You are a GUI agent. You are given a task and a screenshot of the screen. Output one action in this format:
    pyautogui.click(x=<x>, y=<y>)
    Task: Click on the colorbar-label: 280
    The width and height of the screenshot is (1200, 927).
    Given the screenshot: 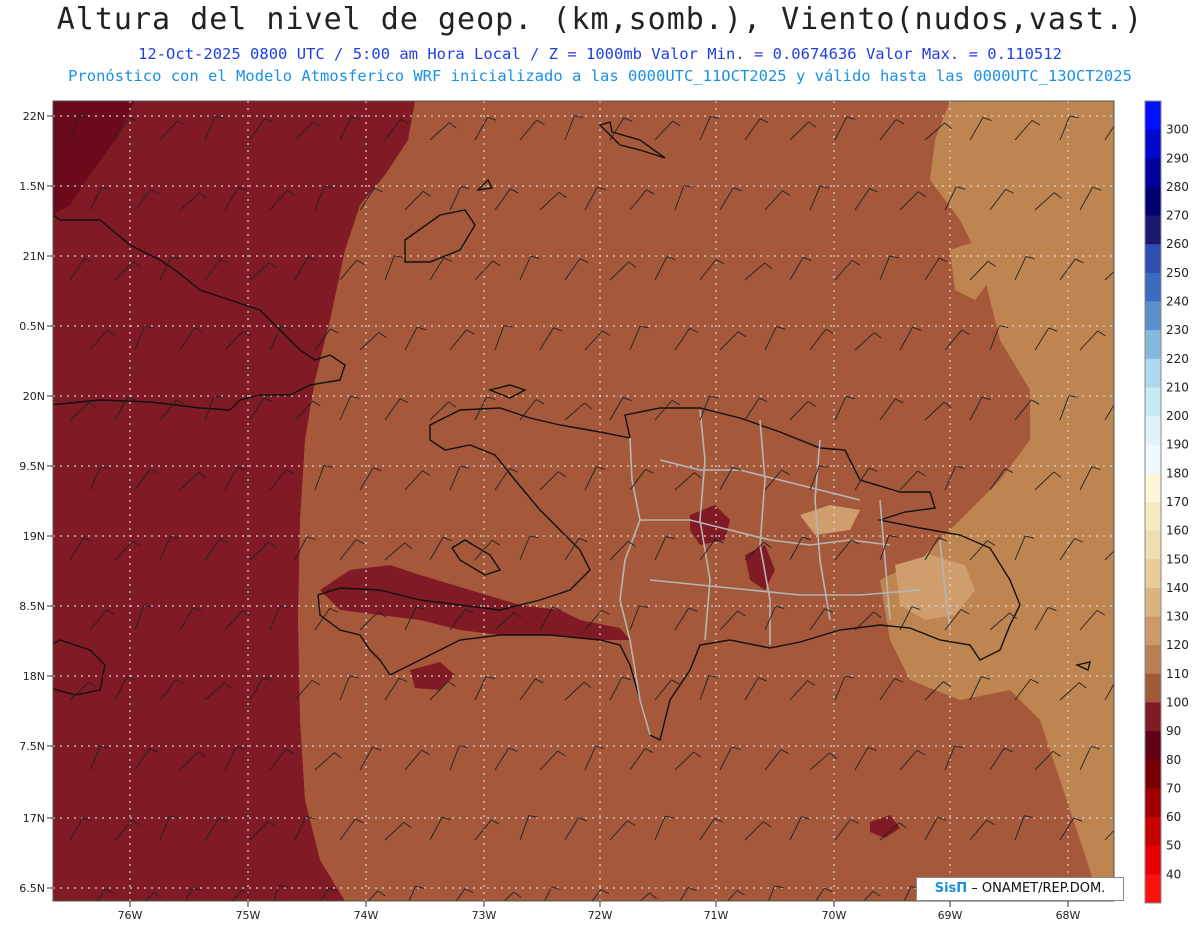 What is the action you would take?
    pyautogui.click(x=1177, y=187)
    